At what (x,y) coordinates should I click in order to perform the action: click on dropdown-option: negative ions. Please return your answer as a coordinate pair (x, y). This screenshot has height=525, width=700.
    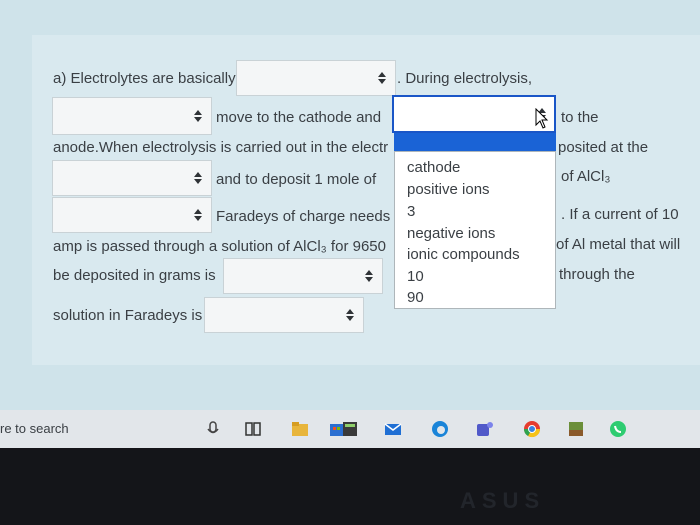
    Looking at the image, I should click on (451, 233).